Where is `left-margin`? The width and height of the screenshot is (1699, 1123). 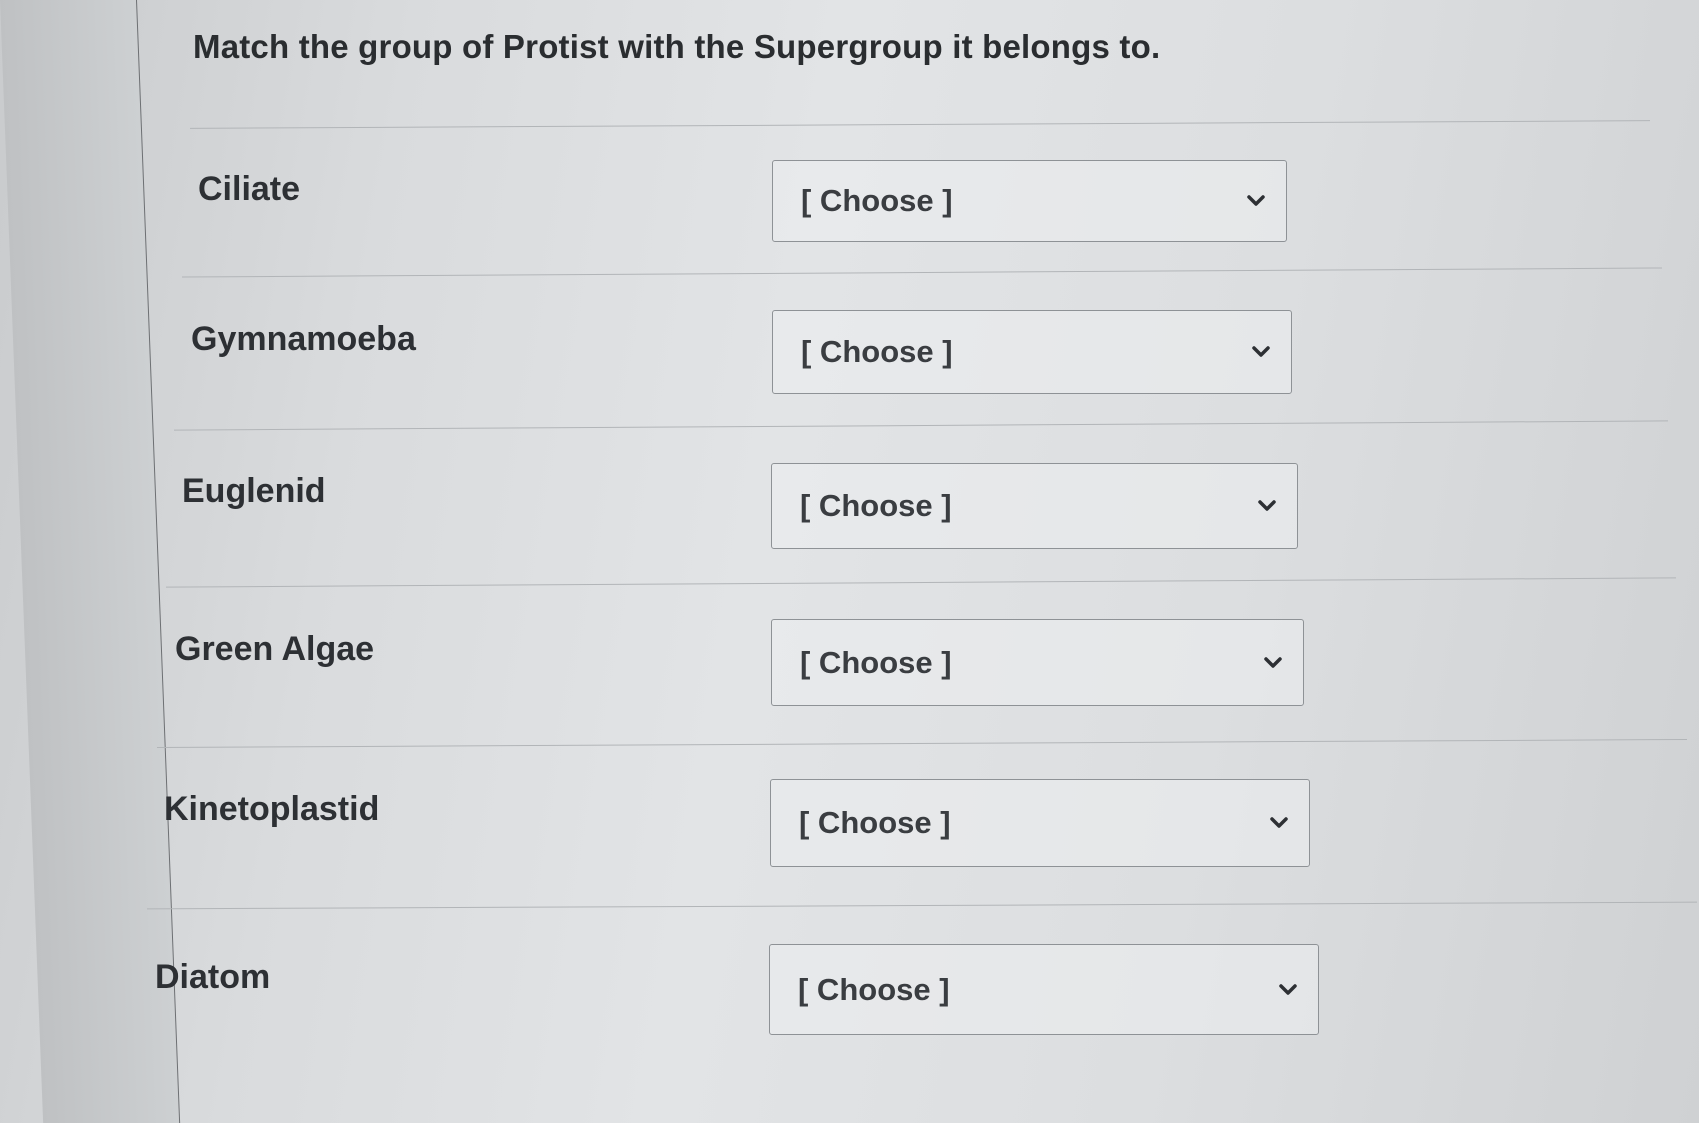 left-margin is located at coordinates (90, 561).